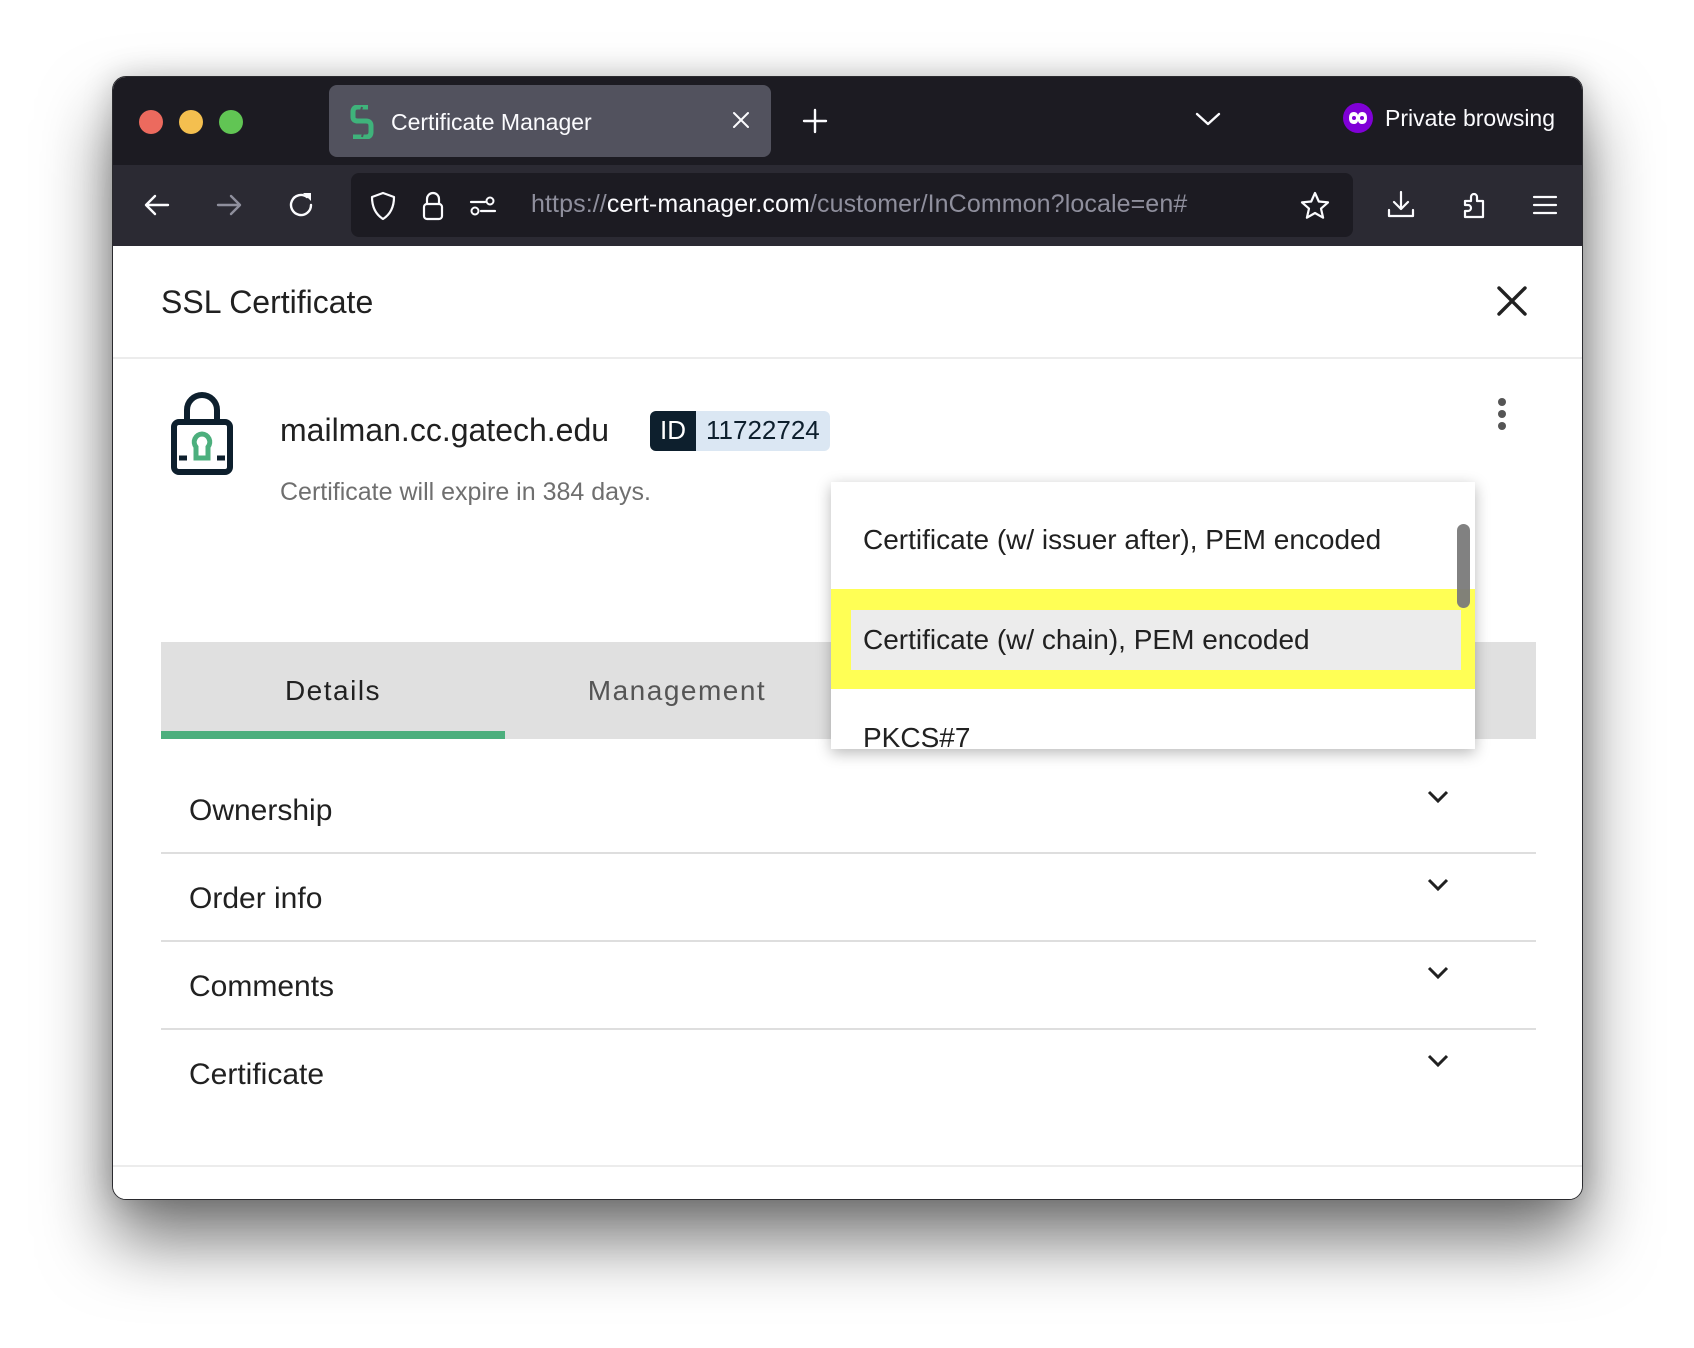  Describe the element at coordinates (847, 121) in the screenshot. I see `tab-bar: Certificate Manager Private browsing` at that location.